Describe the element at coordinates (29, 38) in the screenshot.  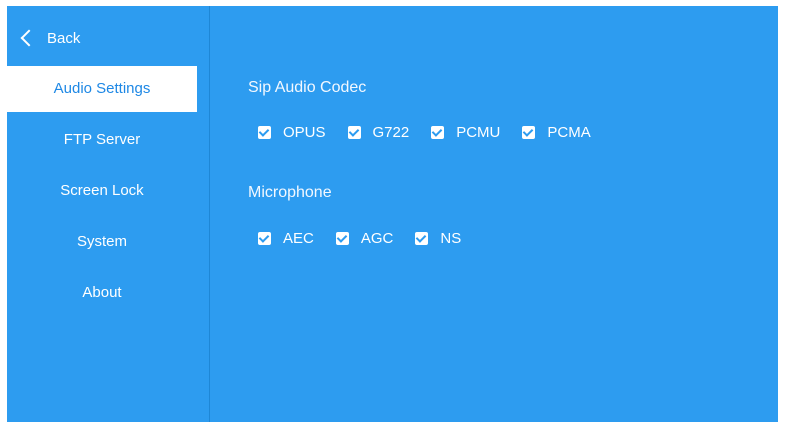
I see `chevron-left-icon` at that location.